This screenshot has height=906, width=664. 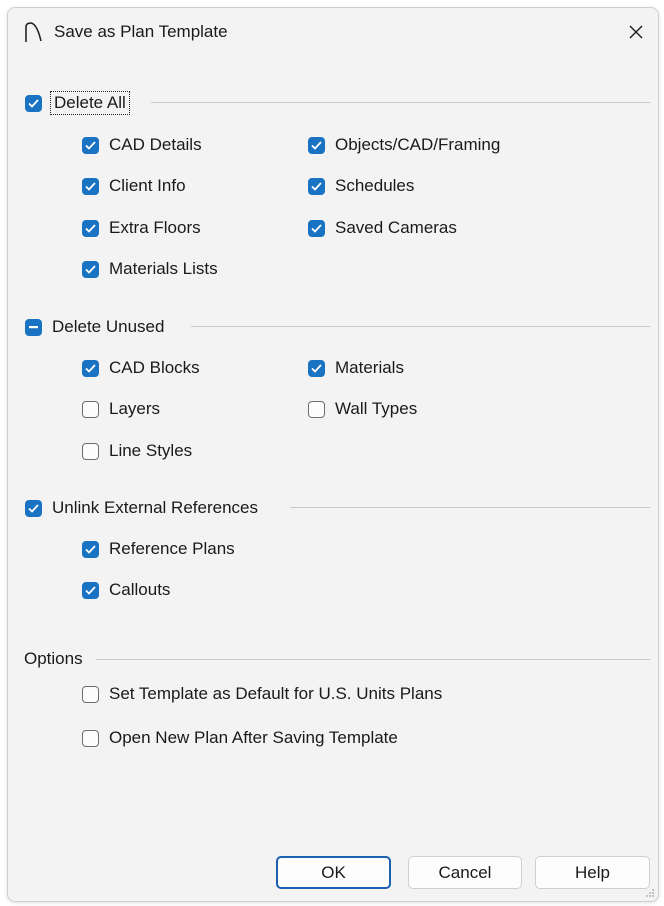 What do you see at coordinates (369, 367) in the screenshot?
I see `checkbox-label: Materials` at bounding box center [369, 367].